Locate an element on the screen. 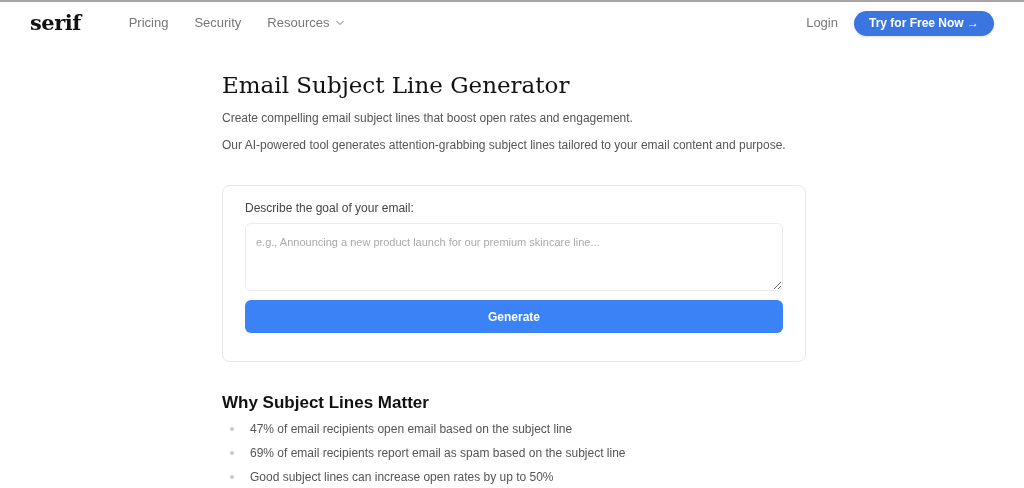  list-item-text: Good subject lines can increase open rates by up to 50% is located at coordinates (402, 477).